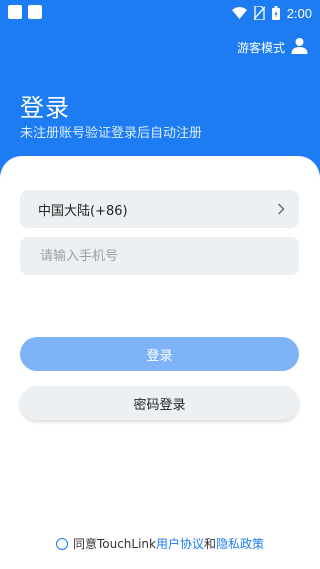  I want to click on phone-field, so click(159, 256).